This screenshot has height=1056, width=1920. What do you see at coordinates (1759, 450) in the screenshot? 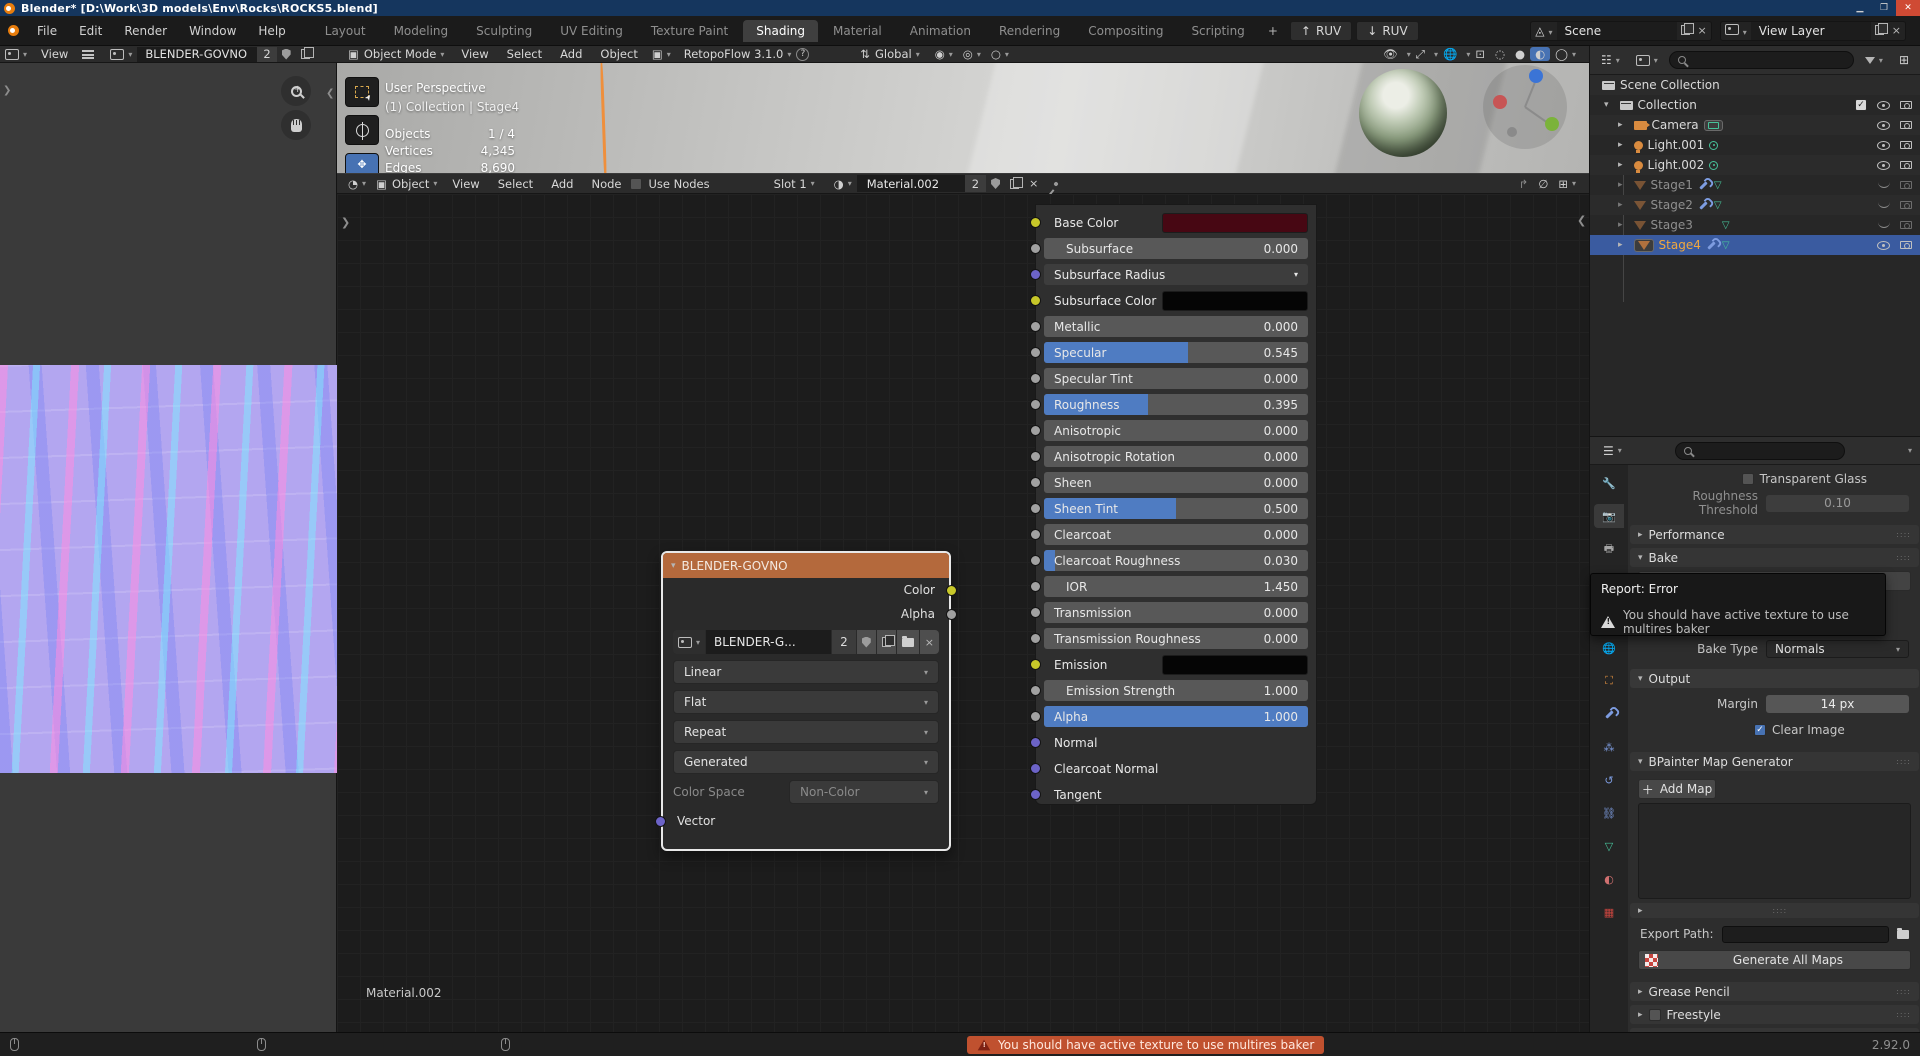
I see `properties-search-input` at bounding box center [1759, 450].